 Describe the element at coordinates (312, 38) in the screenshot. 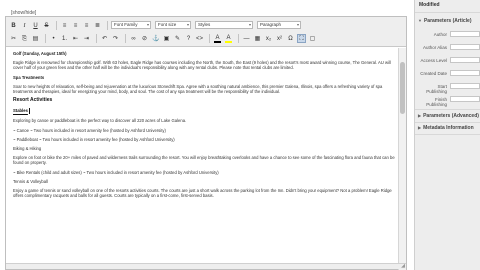

I see `visual-aid-icon: ▢` at that location.